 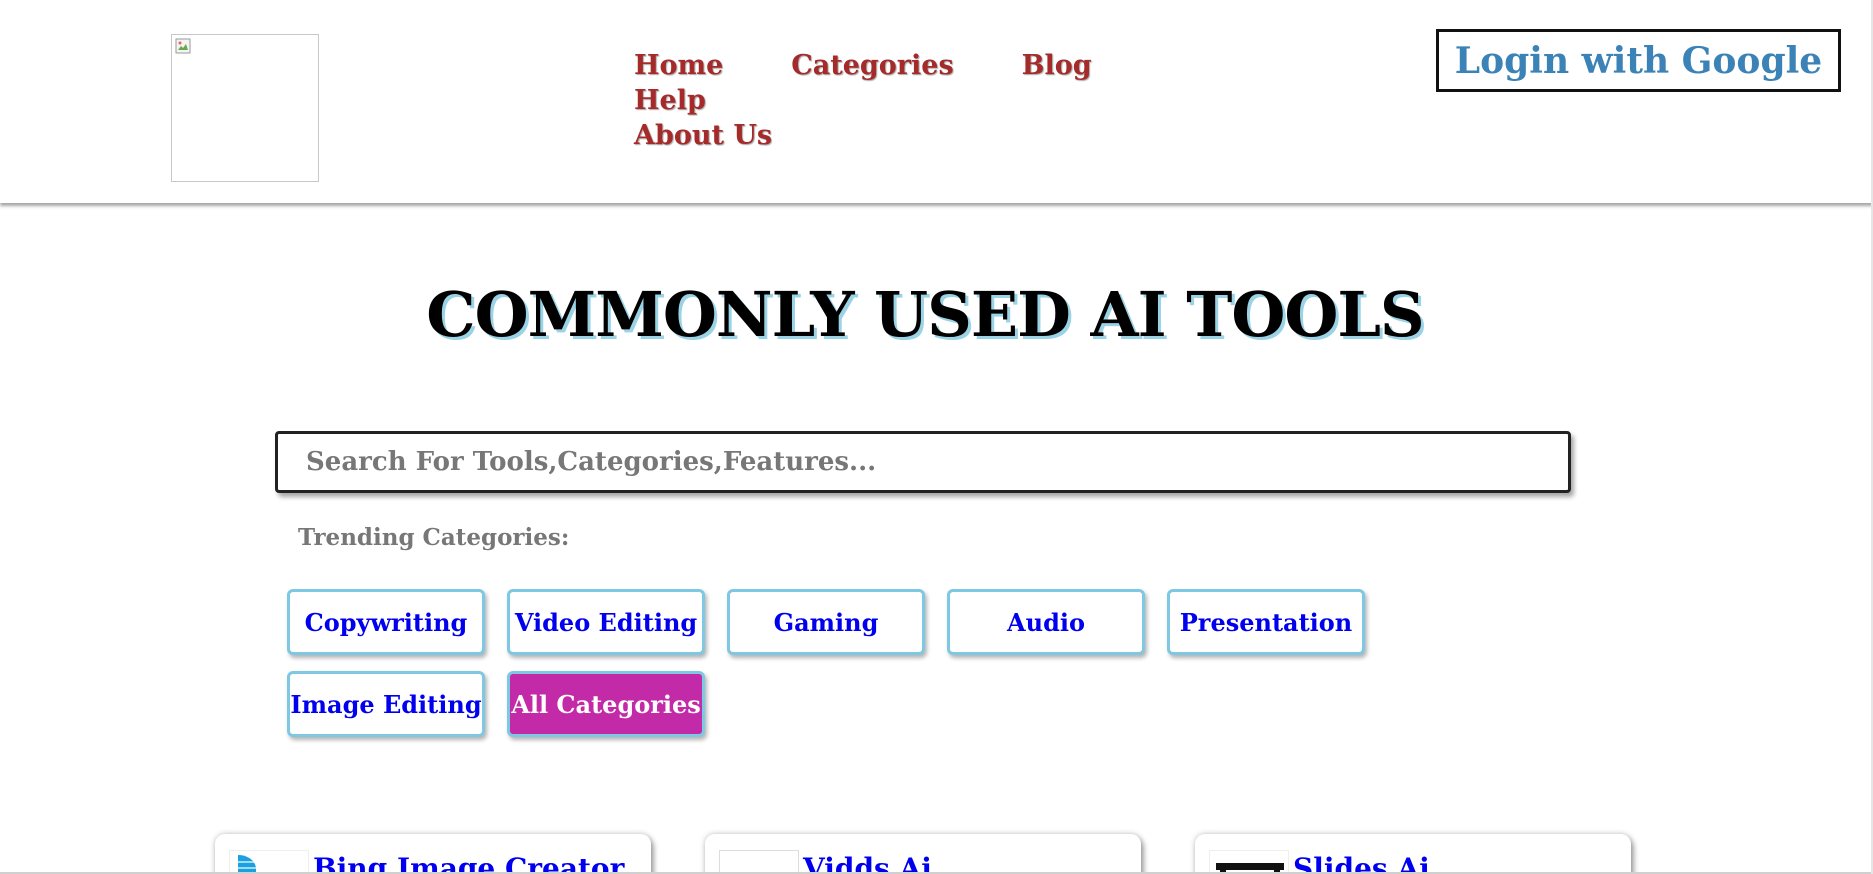 I want to click on nav-help-link: Help, so click(x=670, y=100).